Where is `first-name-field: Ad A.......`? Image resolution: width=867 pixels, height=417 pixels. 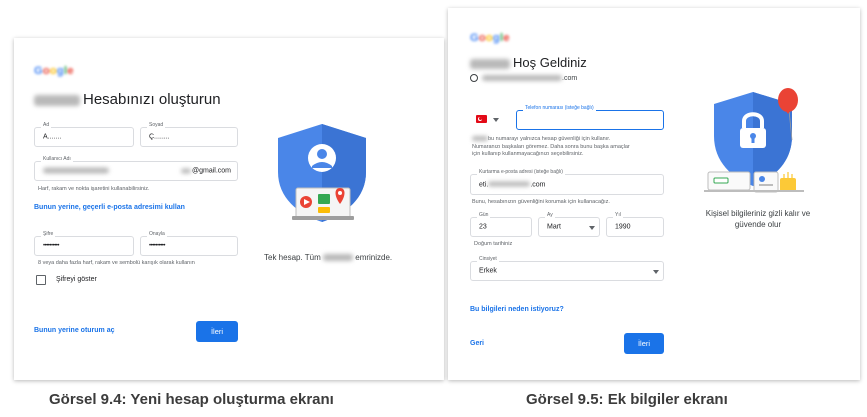 first-name-field: Ad A....... is located at coordinates (84, 134).